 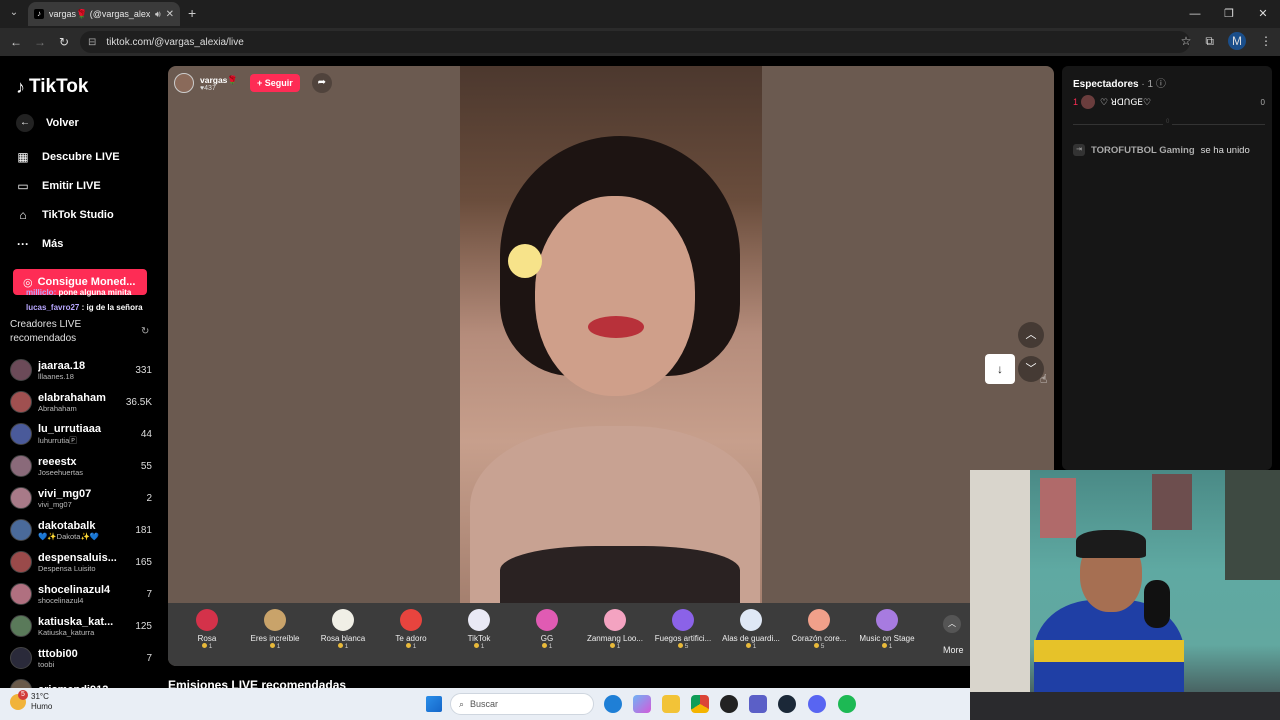 What do you see at coordinates (81, 370) in the screenshot?
I see `creator-item: jaaraa.18 lllaanes.18 331` at bounding box center [81, 370].